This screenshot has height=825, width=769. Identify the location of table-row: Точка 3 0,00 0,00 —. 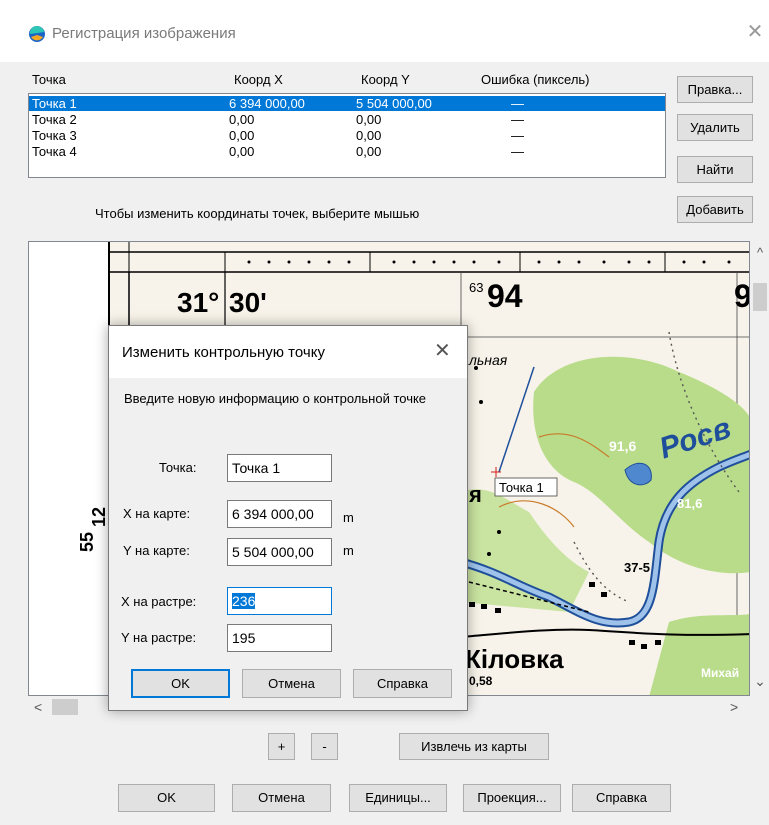
(347, 135).